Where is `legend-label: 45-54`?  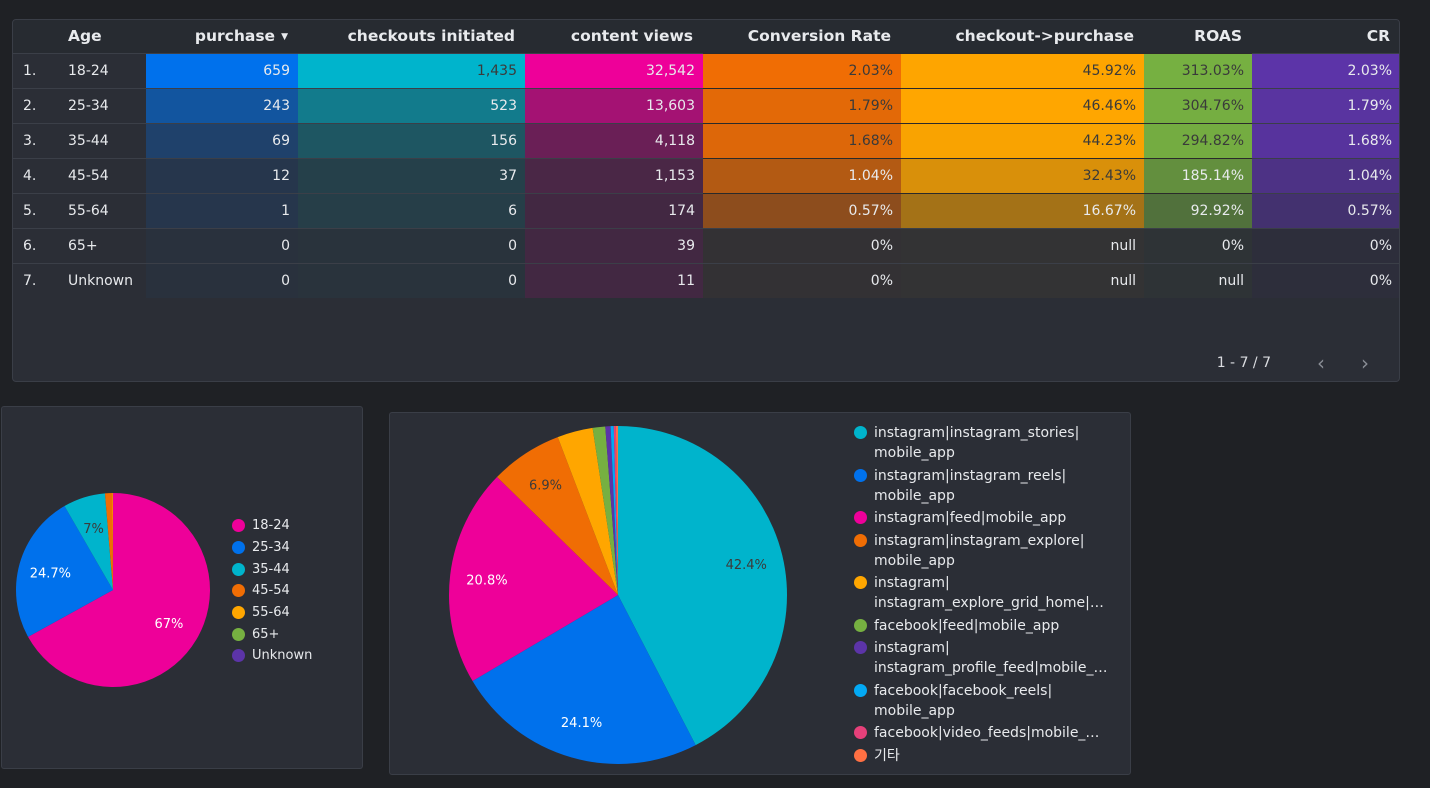 legend-label: 45-54 is located at coordinates (271, 591).